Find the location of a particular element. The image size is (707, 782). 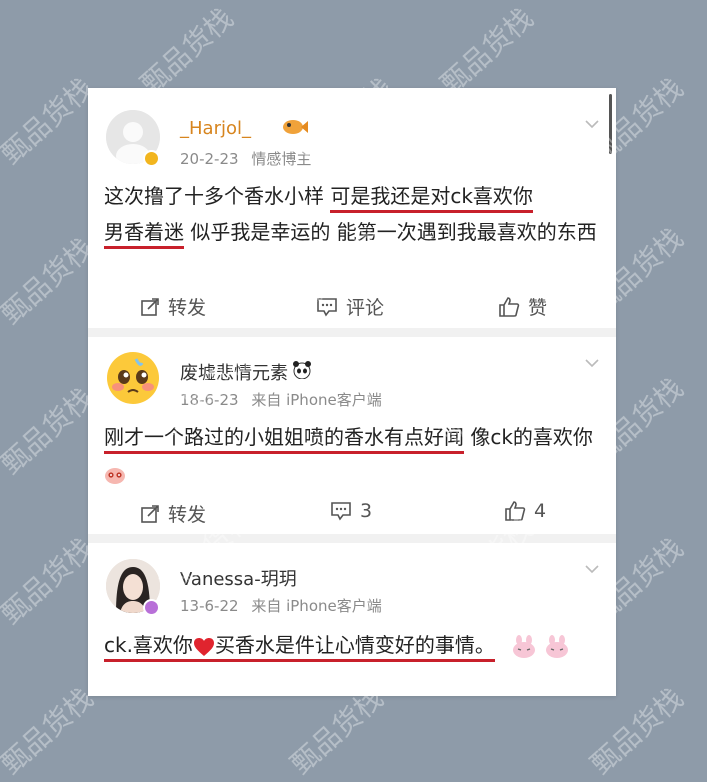

like-button: 4 is located at coordinates (525, 511).